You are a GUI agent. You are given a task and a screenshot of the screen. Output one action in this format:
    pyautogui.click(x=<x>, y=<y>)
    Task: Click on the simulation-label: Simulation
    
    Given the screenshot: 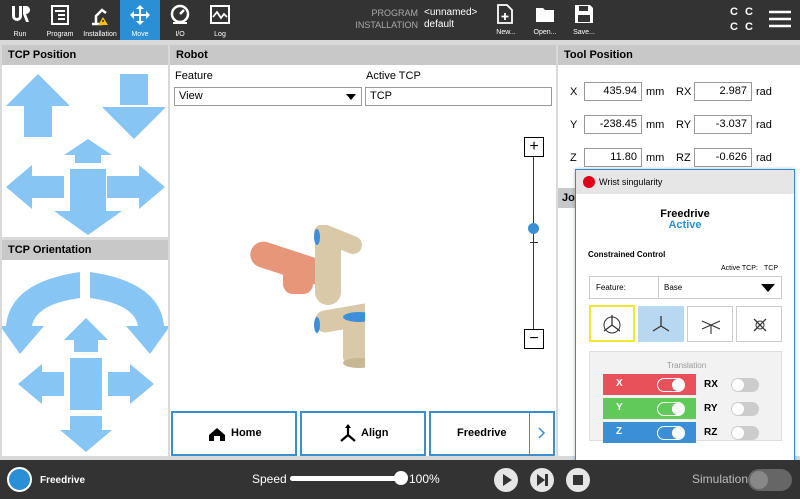 What is the action you would take?
    pyautogui.click(x=720, y=479)
    